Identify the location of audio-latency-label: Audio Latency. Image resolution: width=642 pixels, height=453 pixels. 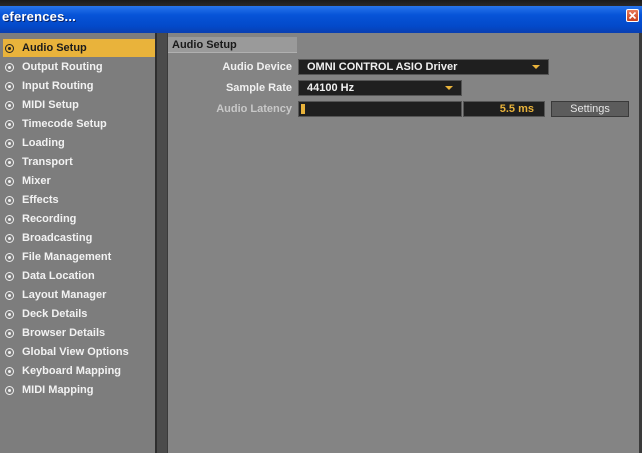
(254, 109).